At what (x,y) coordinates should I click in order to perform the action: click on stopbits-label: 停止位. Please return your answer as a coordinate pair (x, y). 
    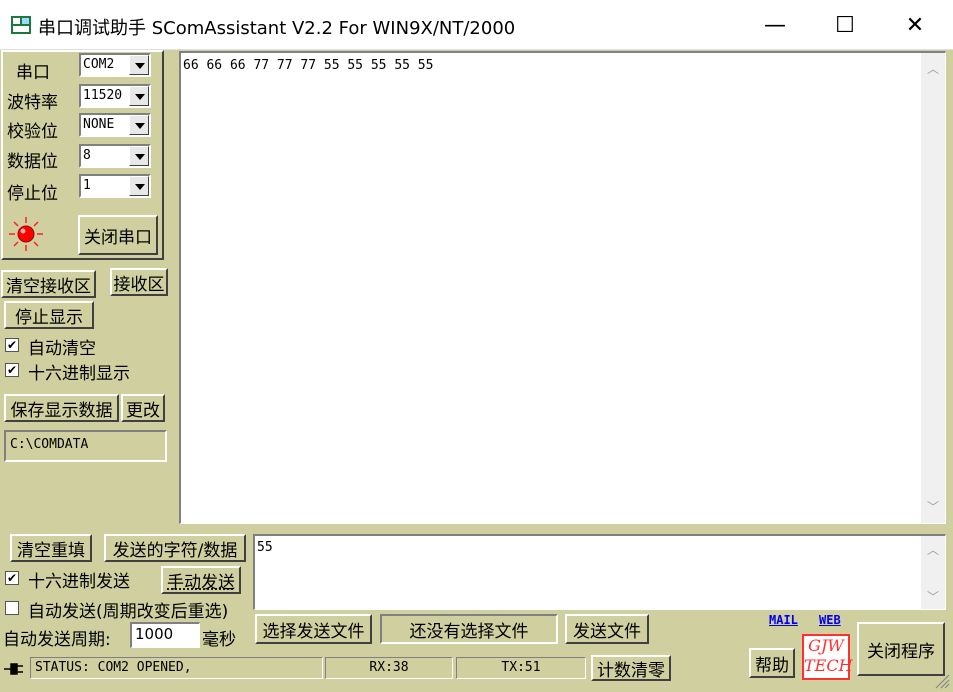
    Looking at the image, I should click on (32, 194).